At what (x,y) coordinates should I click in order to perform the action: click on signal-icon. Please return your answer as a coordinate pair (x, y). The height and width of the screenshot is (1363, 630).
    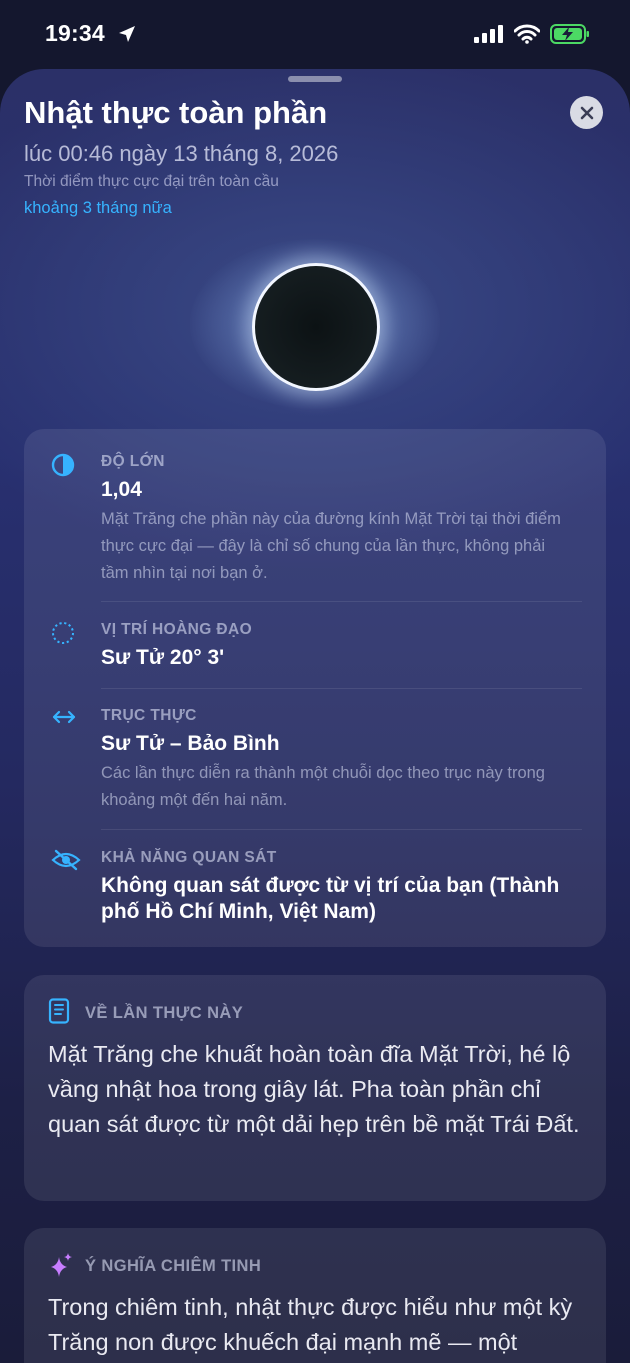
    Looking at the image, I should click on (489, 36).